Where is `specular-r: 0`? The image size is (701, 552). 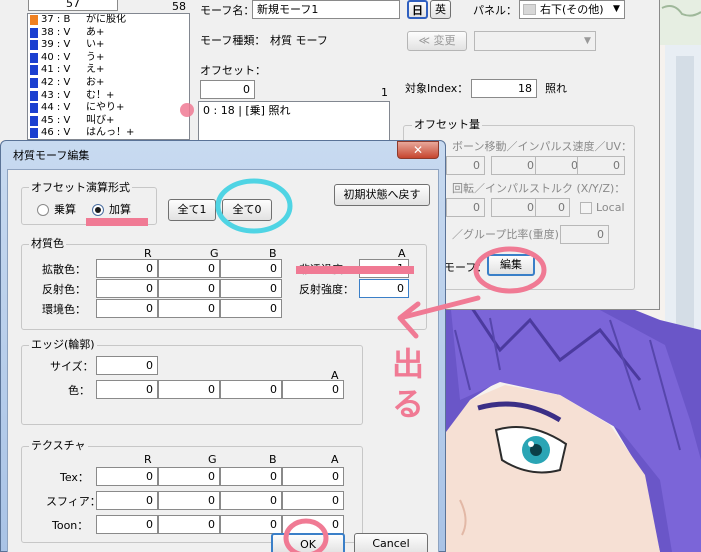 specular-r: 0 is located at coordinates (127, 288).